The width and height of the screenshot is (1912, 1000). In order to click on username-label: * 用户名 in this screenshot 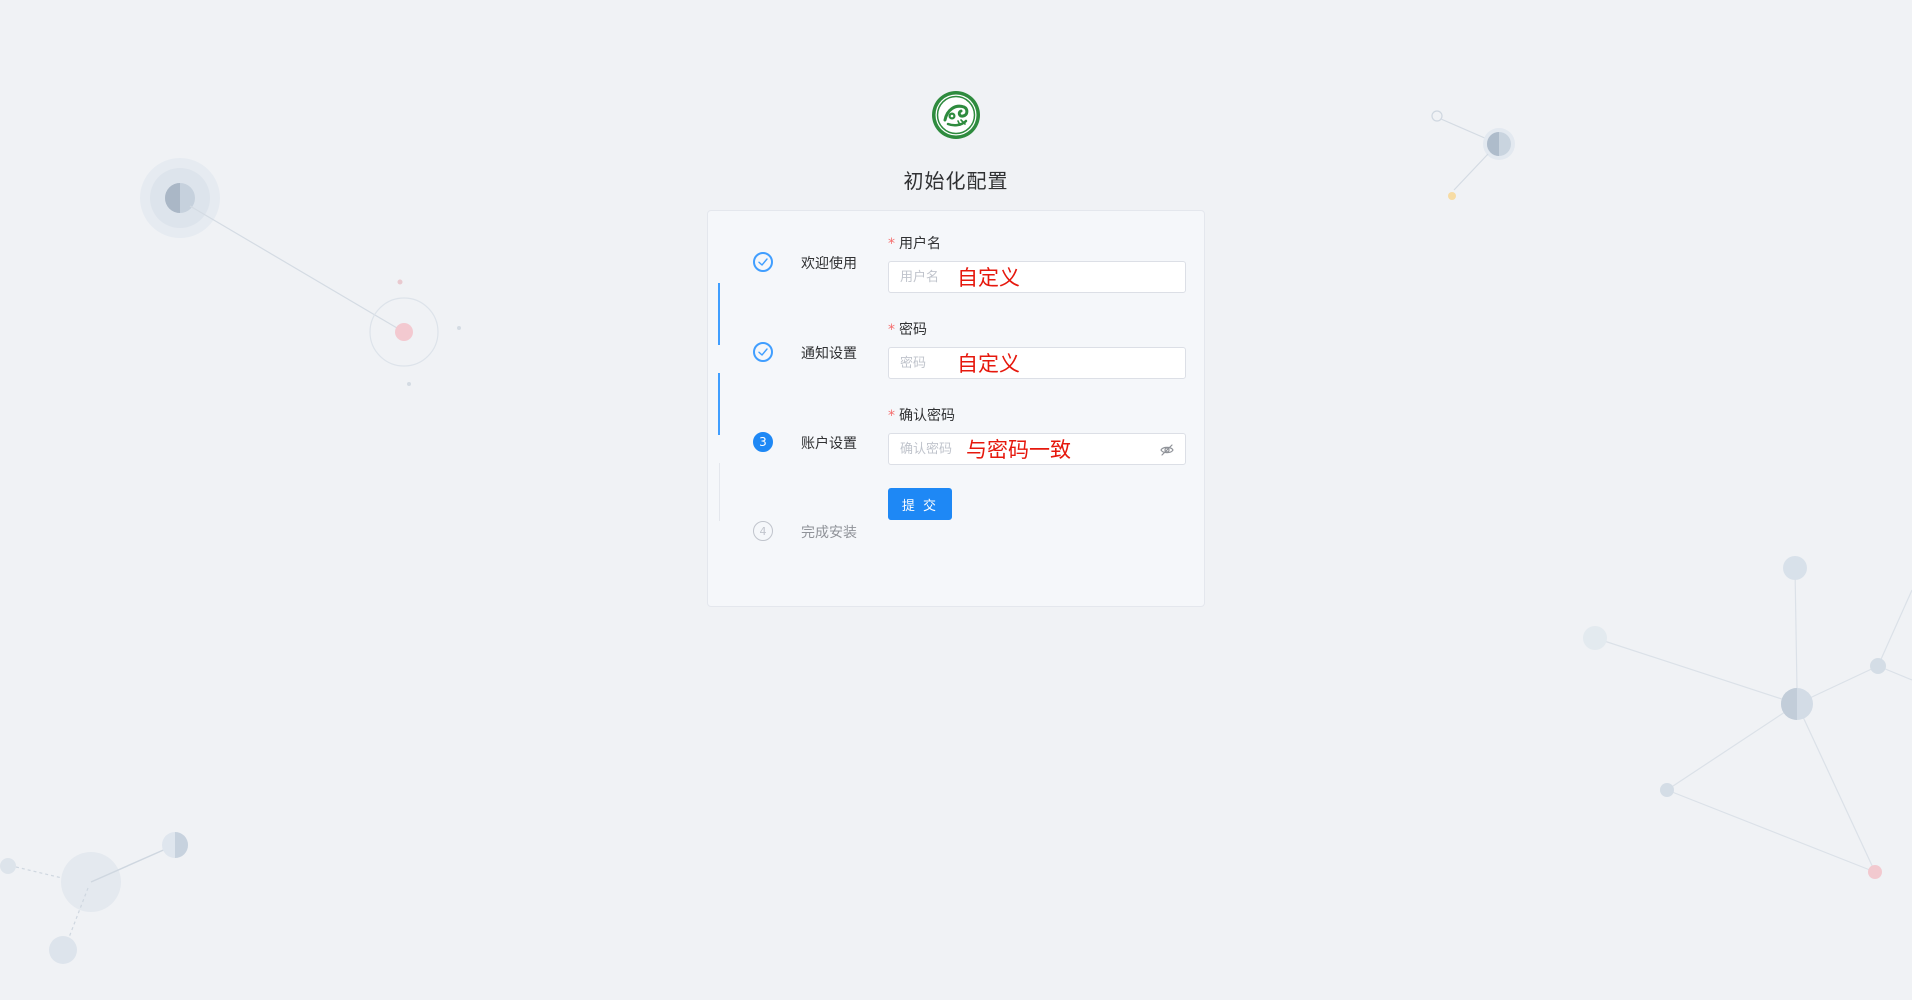, I will do `click(914, 243)`.